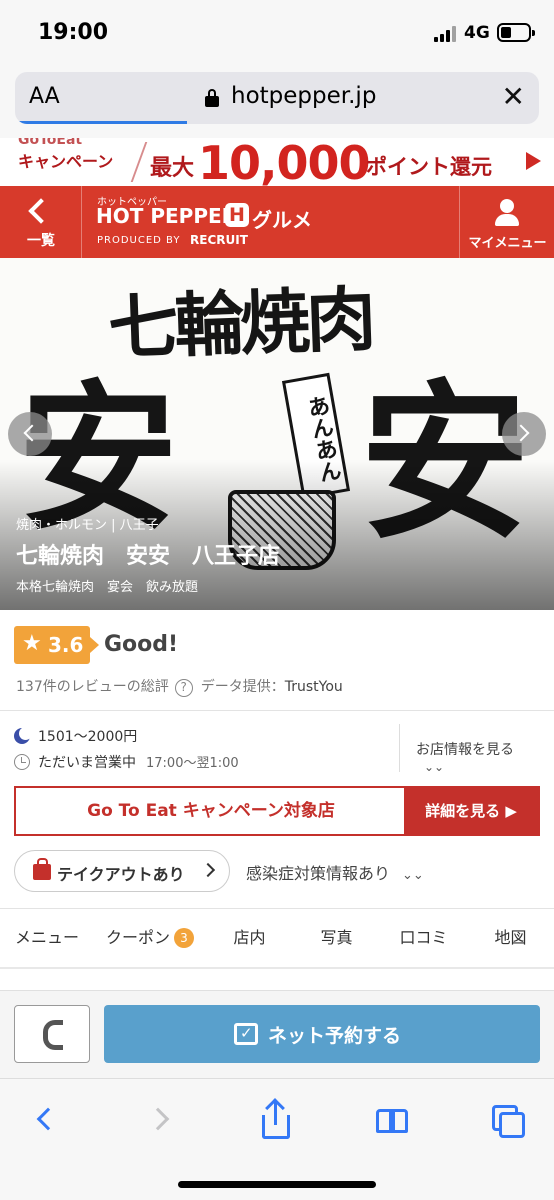 This screenshot has height=1200, width=554. What do you see at coordinates (277, 710) in the screenshot?
I see `divider` at bounding box center [277, 710].